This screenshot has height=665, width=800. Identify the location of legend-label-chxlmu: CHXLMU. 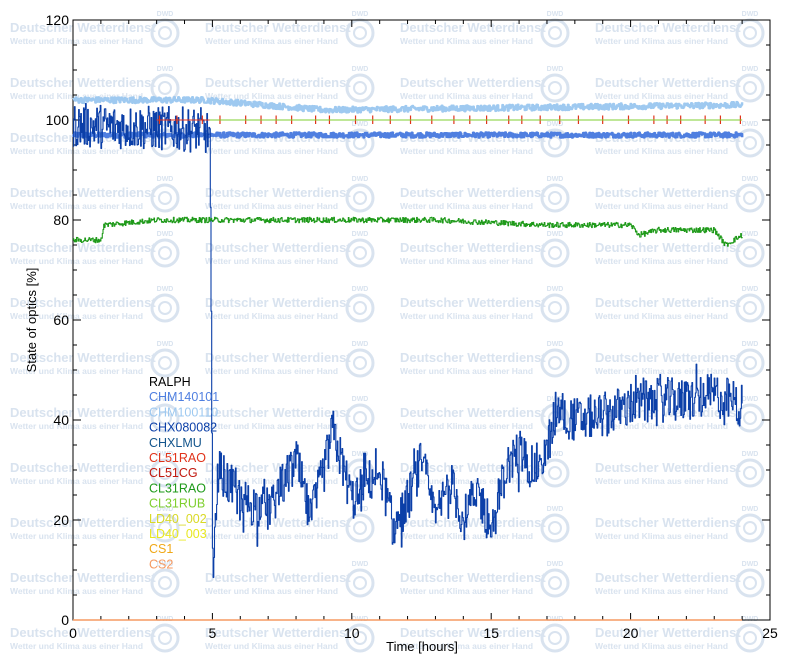
(175, 443).